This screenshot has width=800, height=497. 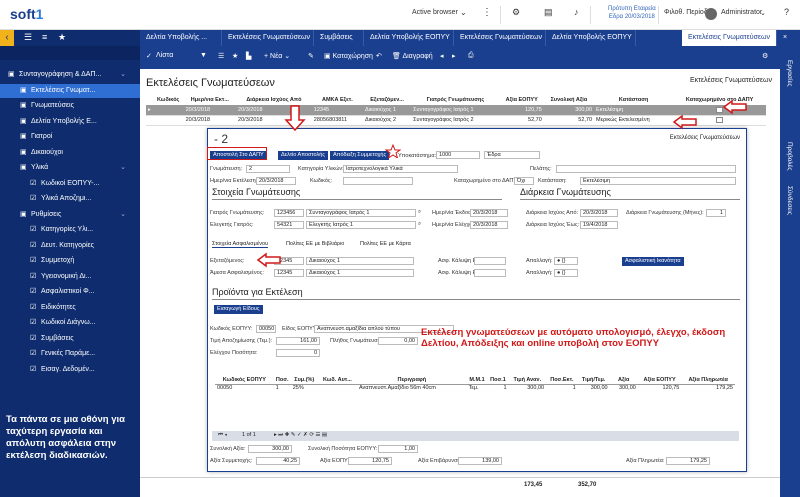 I want to click on search-icon: ⌕, so click(x=419, y=212).